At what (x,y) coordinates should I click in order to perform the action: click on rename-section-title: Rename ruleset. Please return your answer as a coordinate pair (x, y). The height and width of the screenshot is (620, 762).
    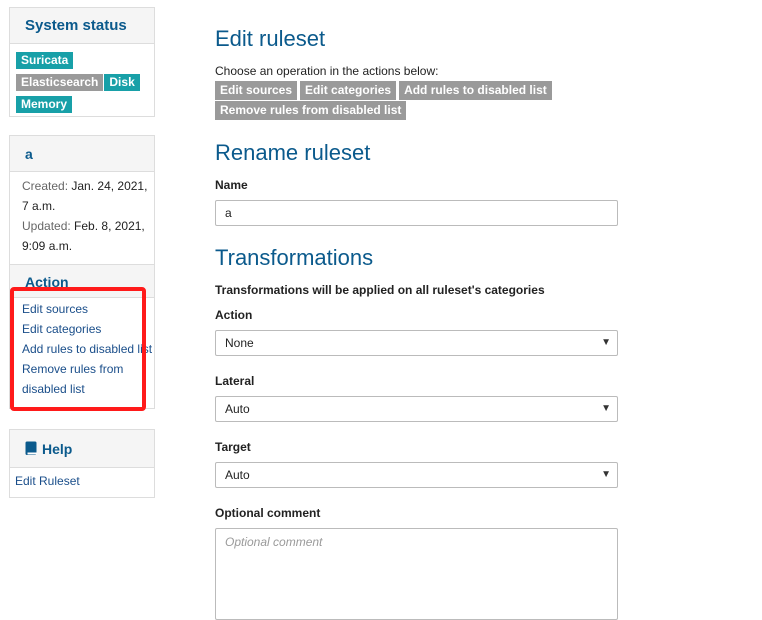
    Looking at the image, I should click on (293, 152).